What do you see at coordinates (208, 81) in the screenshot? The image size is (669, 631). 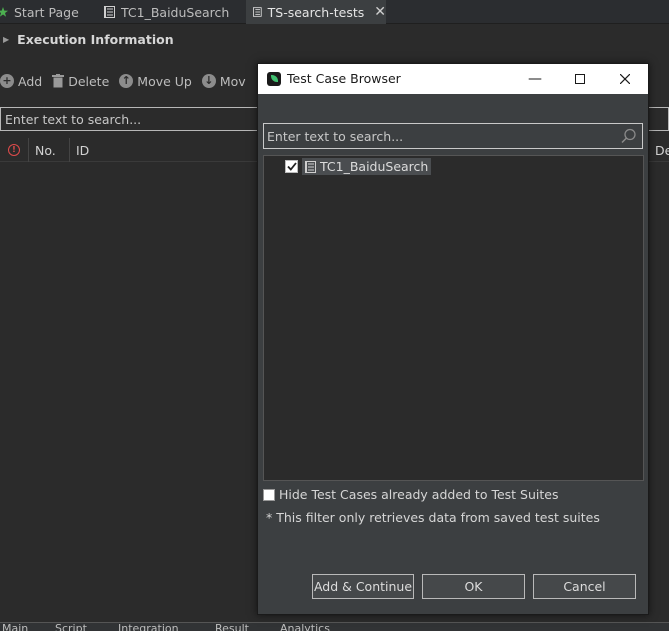 I see `arrow-down-icon: ↓` at bounding box center [208, 81].